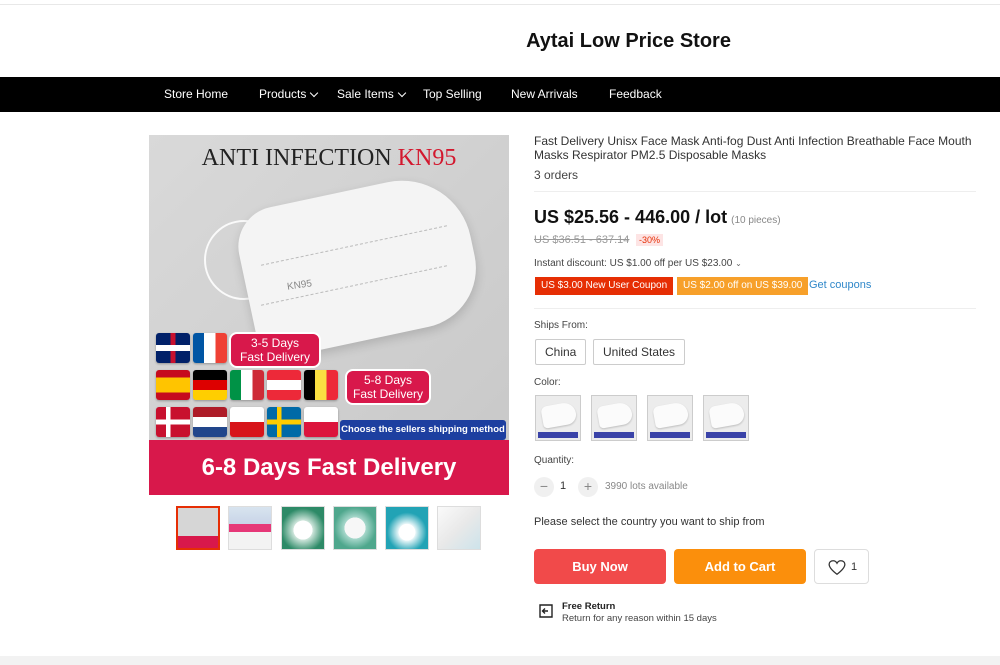  Describe the element at coordinates (646, 486) in the screenshot. I see `availability: 3990 lots available` at that location.